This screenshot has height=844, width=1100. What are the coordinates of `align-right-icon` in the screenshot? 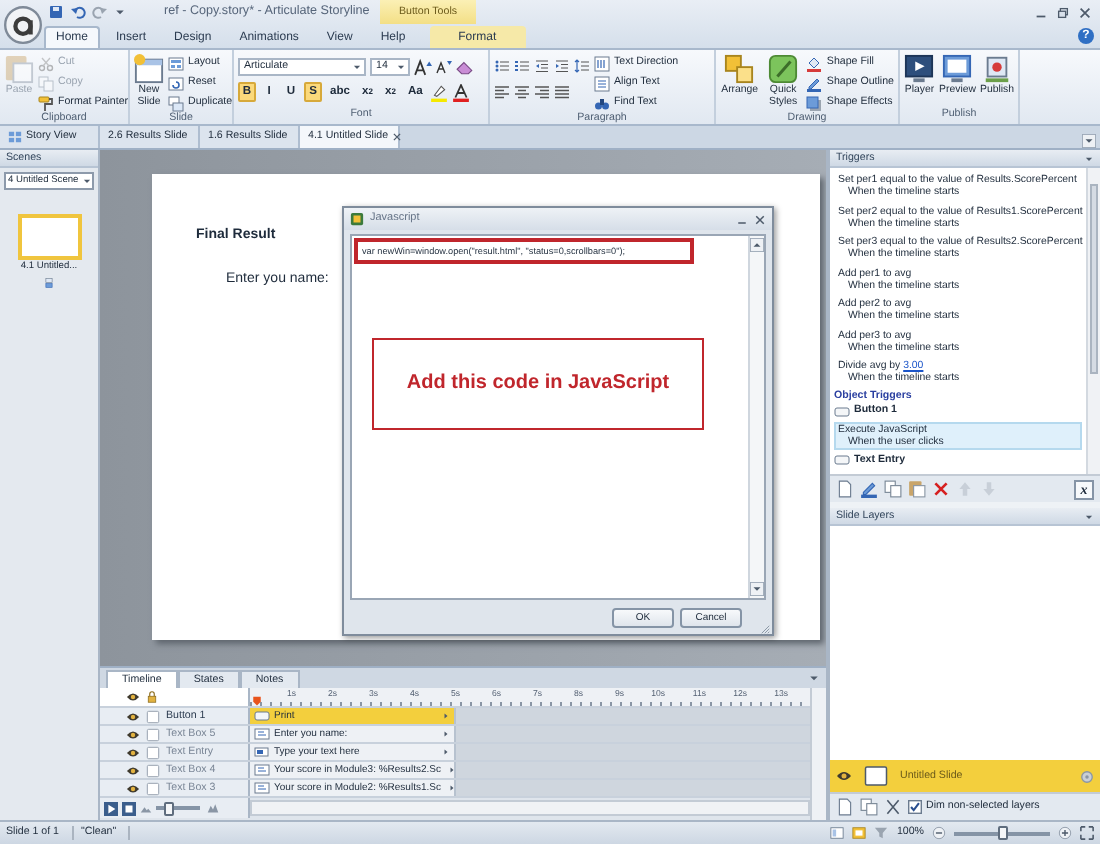 It's located at (542, 92).